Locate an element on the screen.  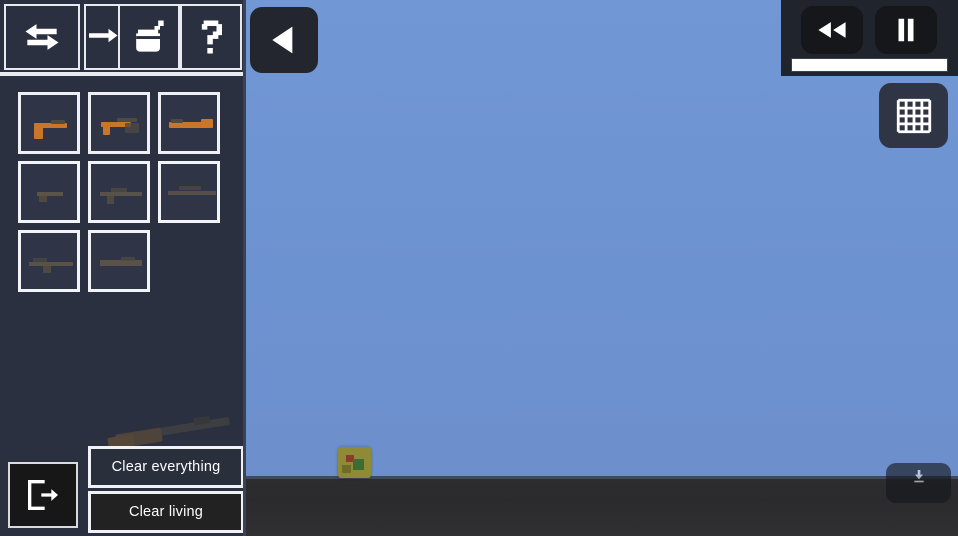
rewind-button is located at coordinates (832, 30).